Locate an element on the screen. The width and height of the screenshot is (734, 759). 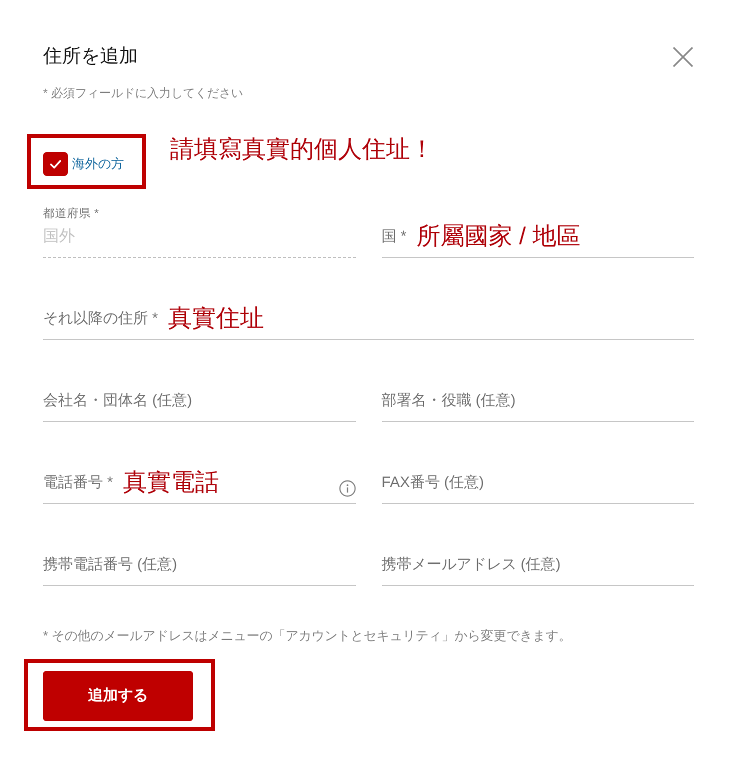
field-label: 携帯メールアドレス (任意) is located at coordinates (471, 564).